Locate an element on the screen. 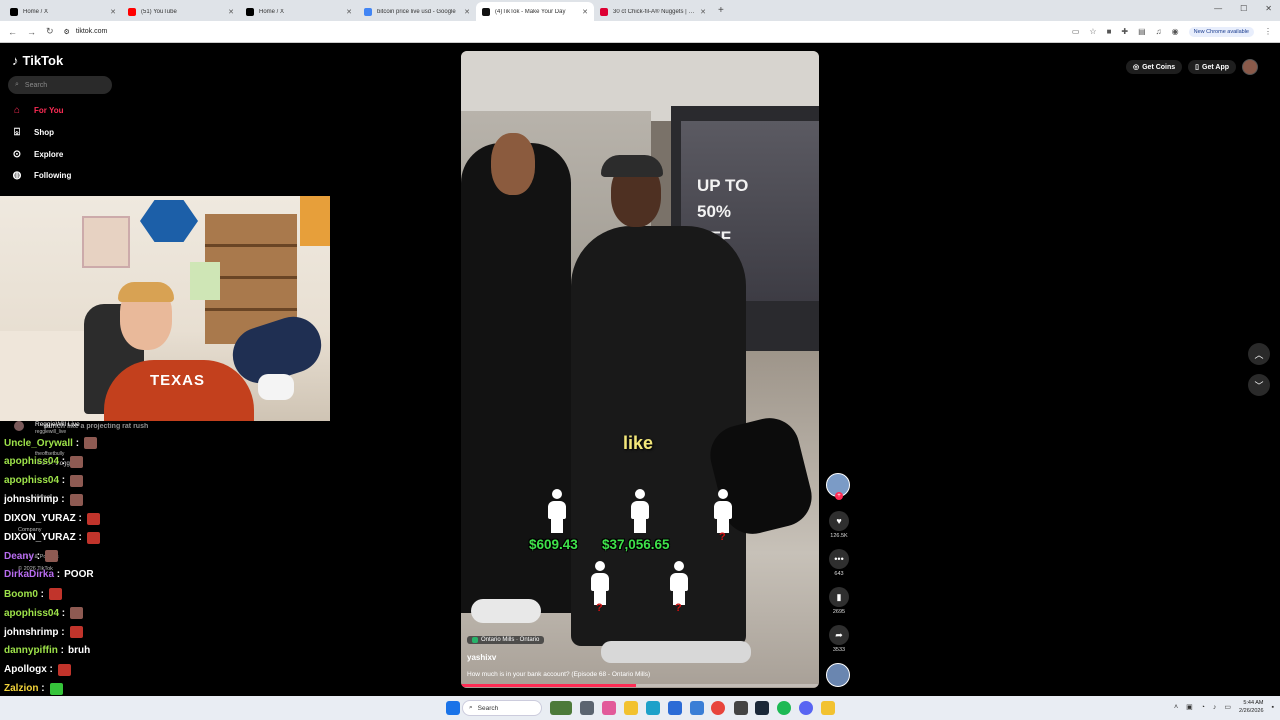  spotify-icon is located at coordinates (784, 708).